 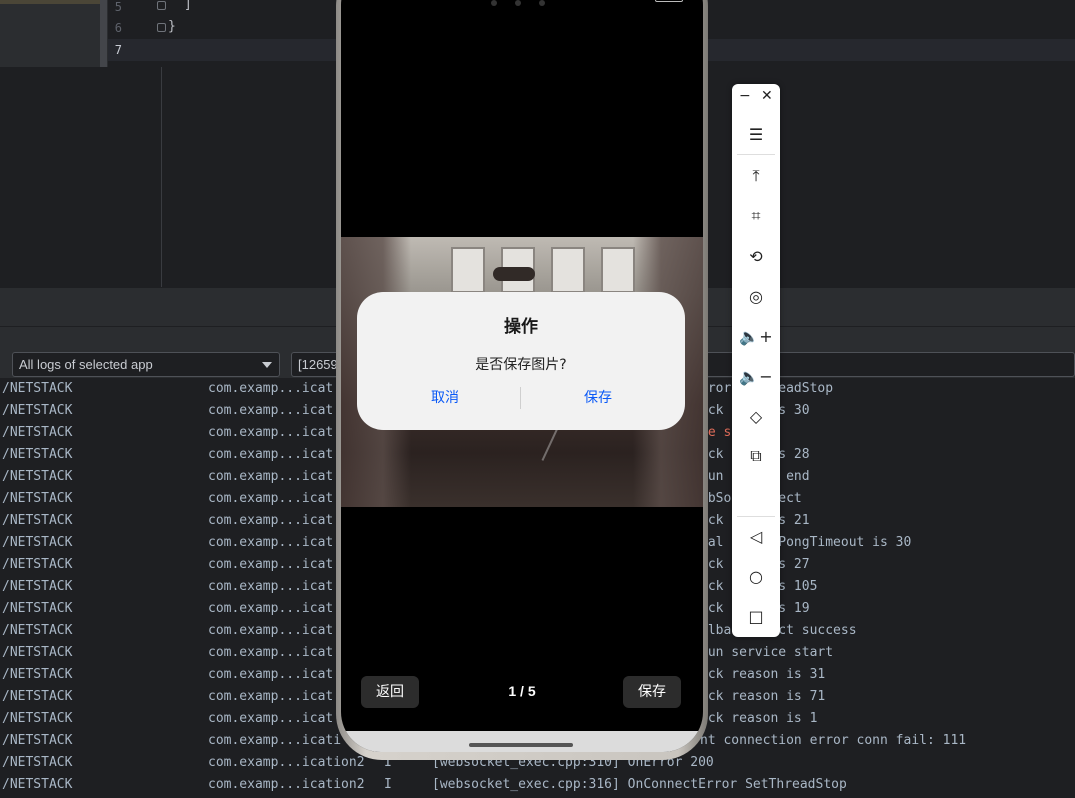 I want to click on back-button: ◁, so click(x=756, y=536).